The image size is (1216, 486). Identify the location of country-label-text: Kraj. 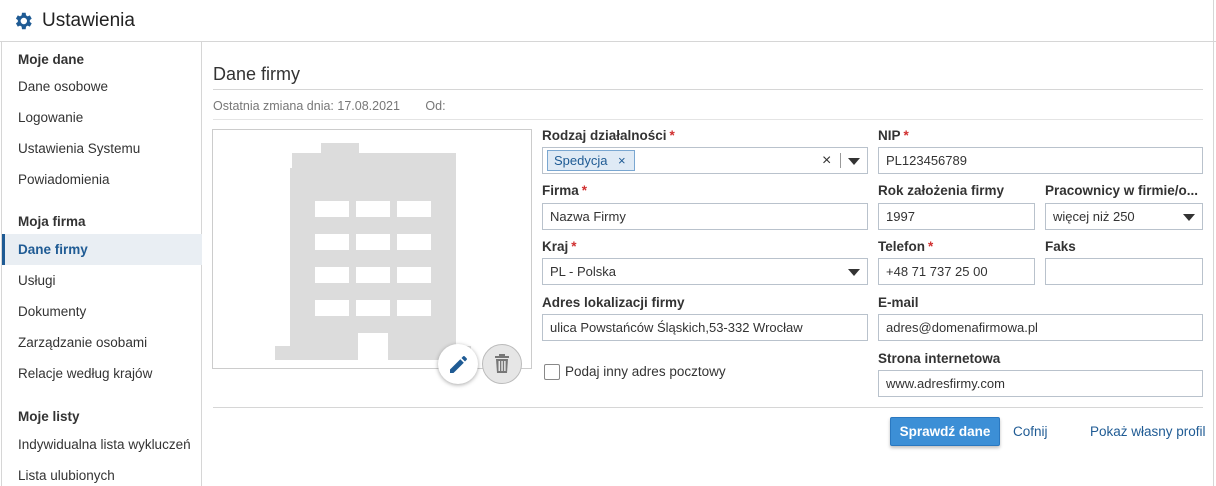
(555, 246).